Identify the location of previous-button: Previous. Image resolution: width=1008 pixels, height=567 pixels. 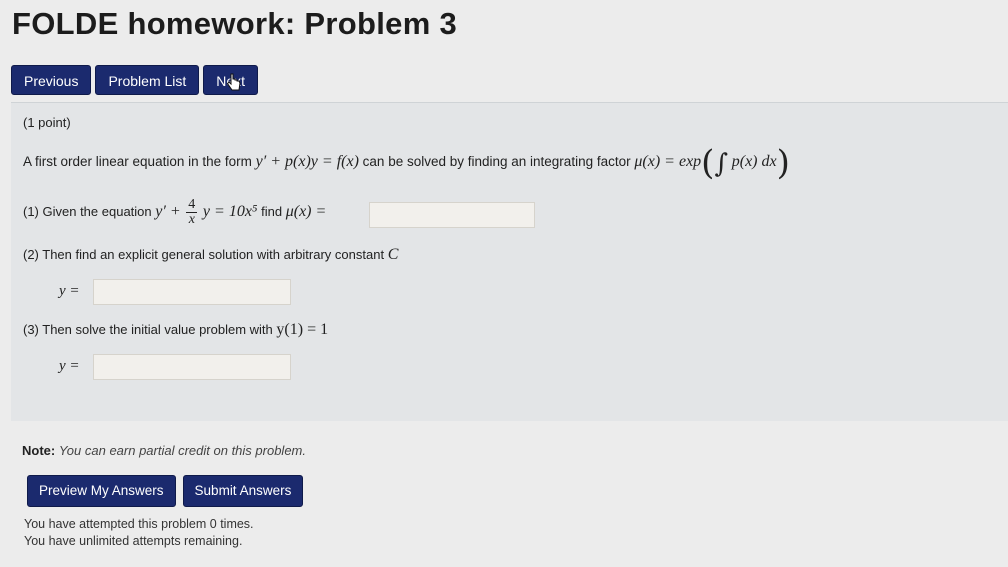
(51, 80).